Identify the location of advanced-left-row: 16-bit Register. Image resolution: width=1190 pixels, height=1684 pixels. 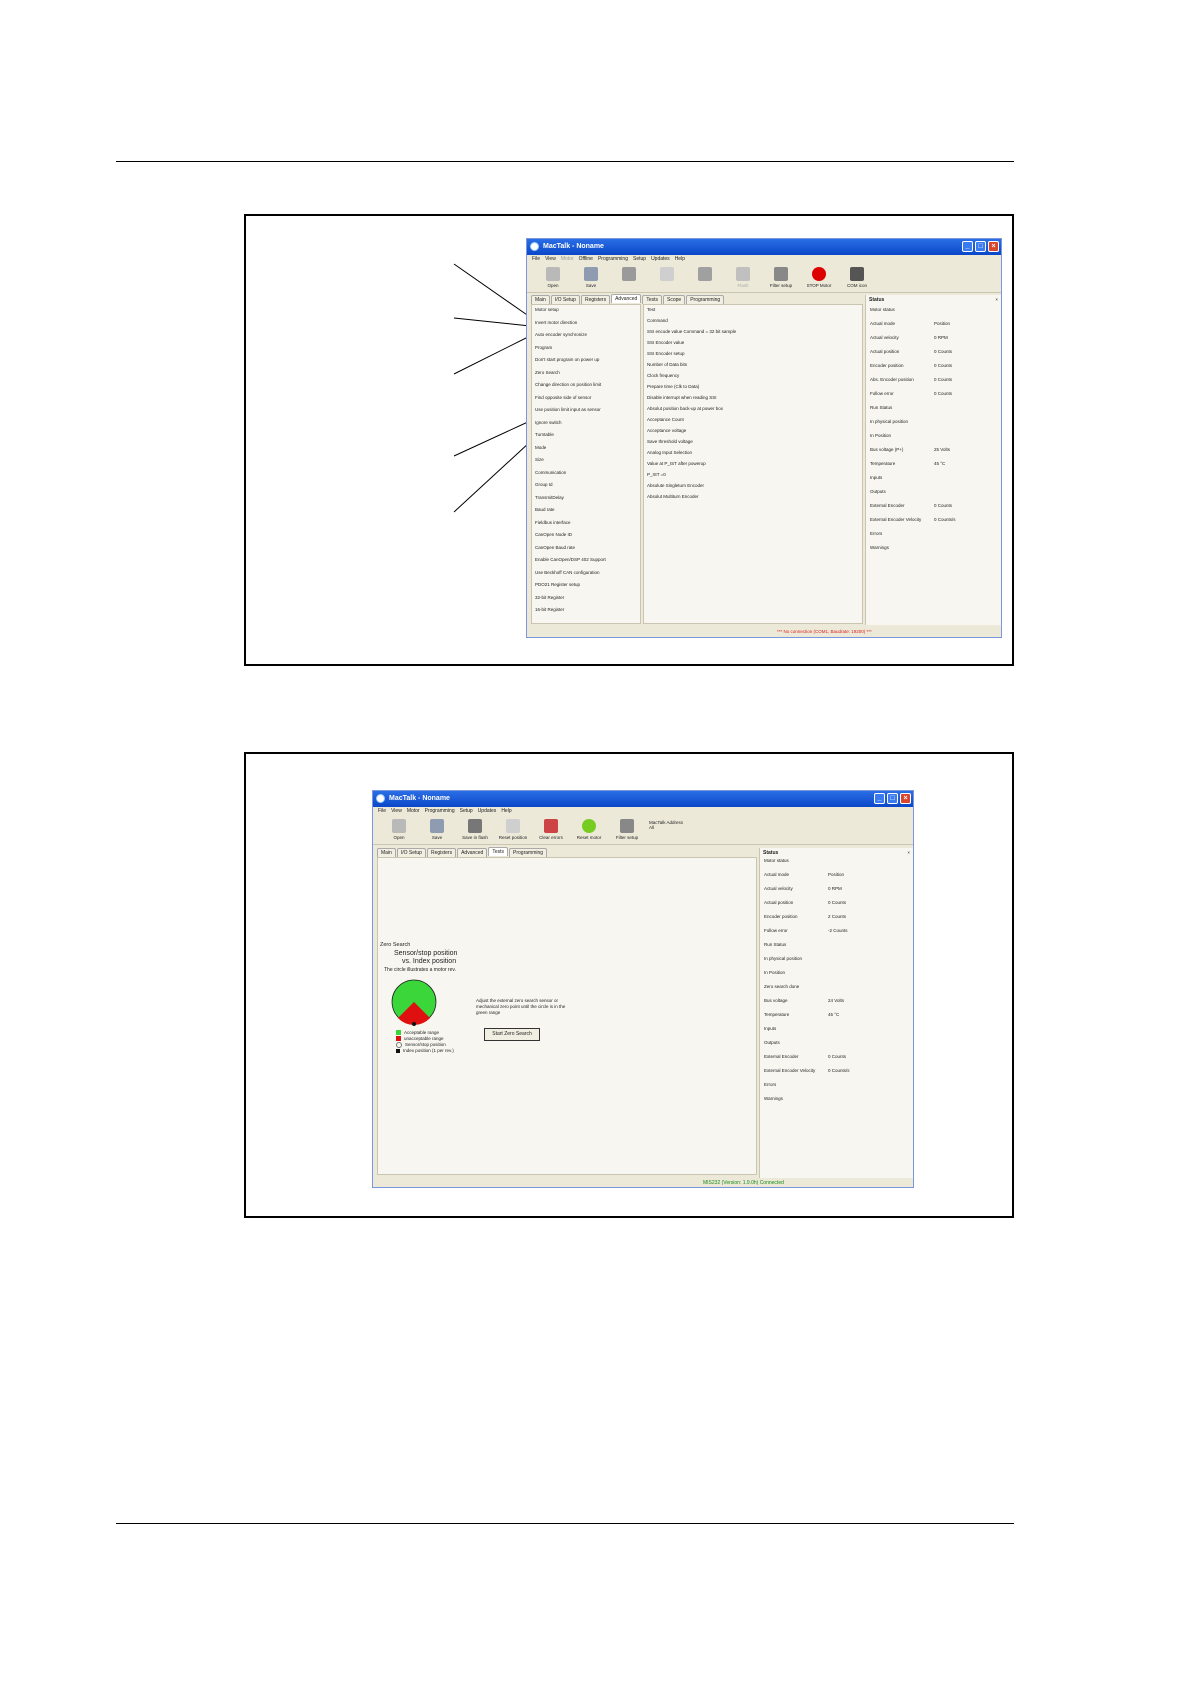
(550, 609).